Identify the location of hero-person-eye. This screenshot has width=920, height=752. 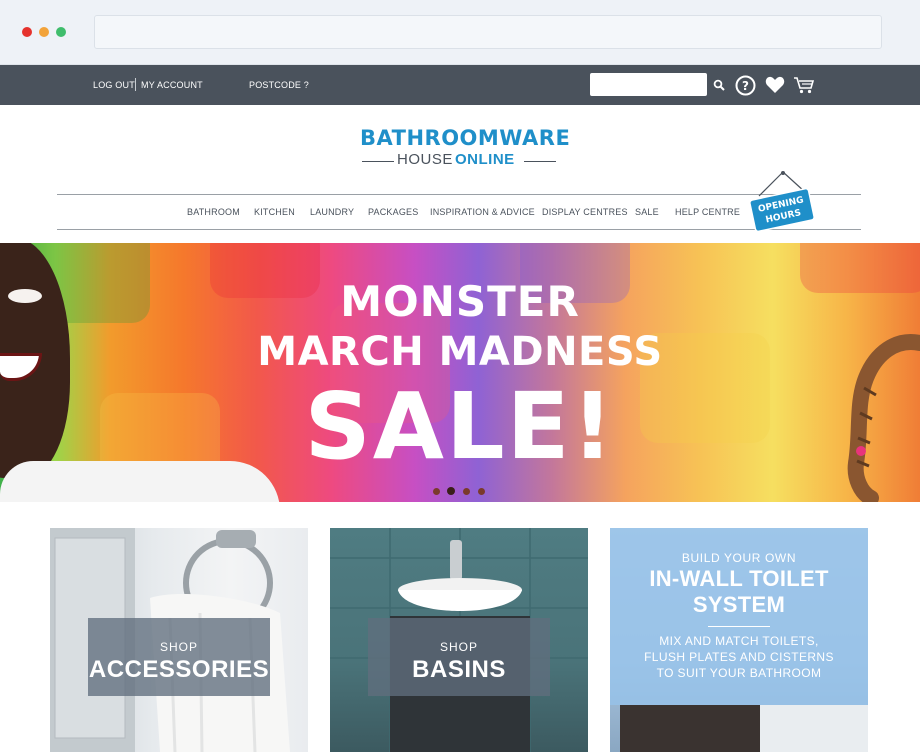
(25, 296).